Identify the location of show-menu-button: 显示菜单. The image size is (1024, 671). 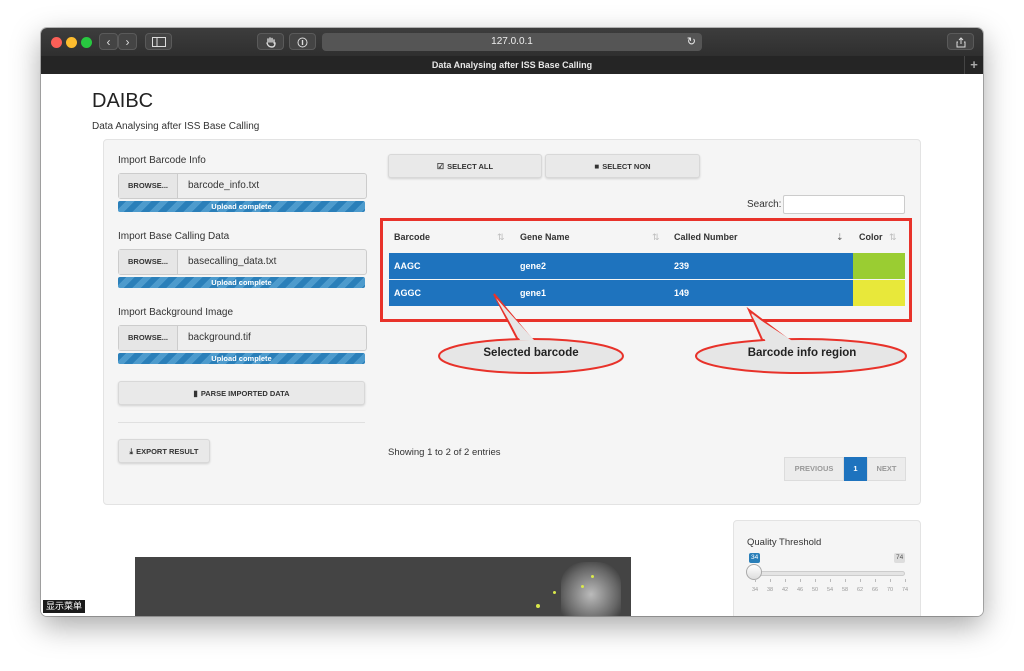
(64, 606).